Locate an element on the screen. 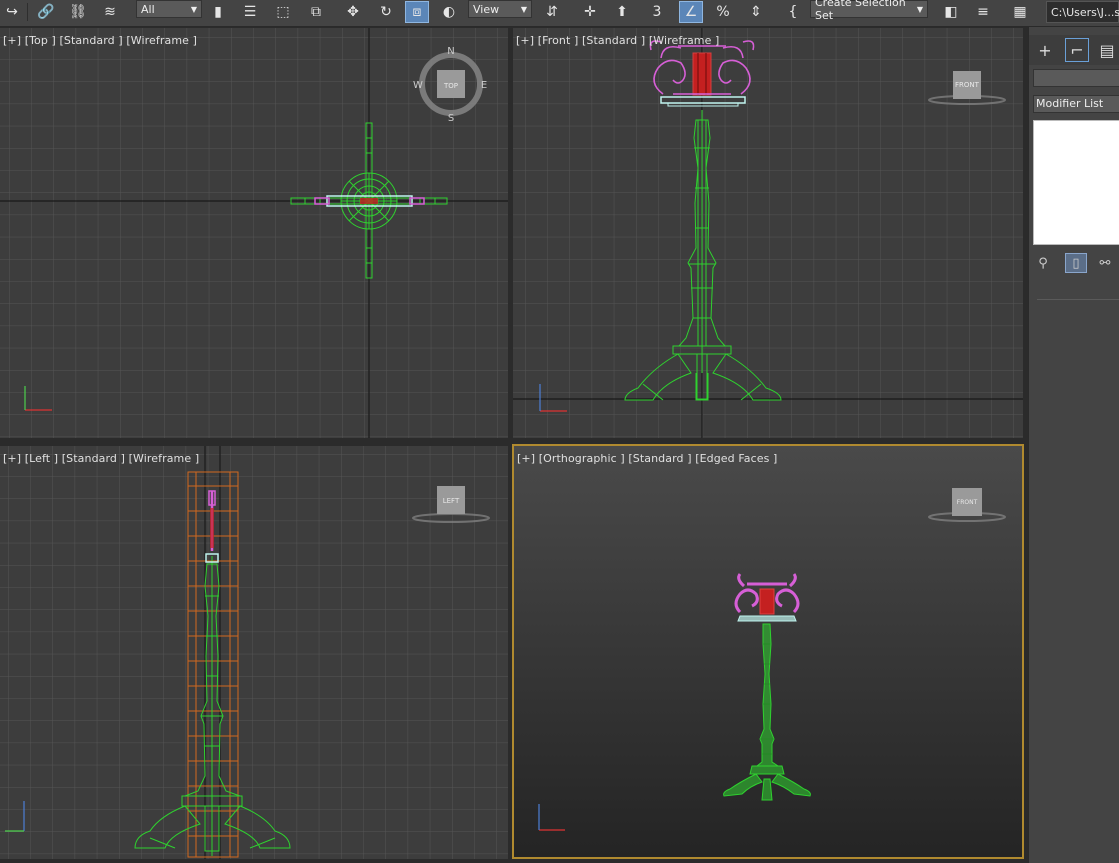 This screenshot has width=1119, height=863. unlink-icon: ⛓ is located at coordinates (78, 12).